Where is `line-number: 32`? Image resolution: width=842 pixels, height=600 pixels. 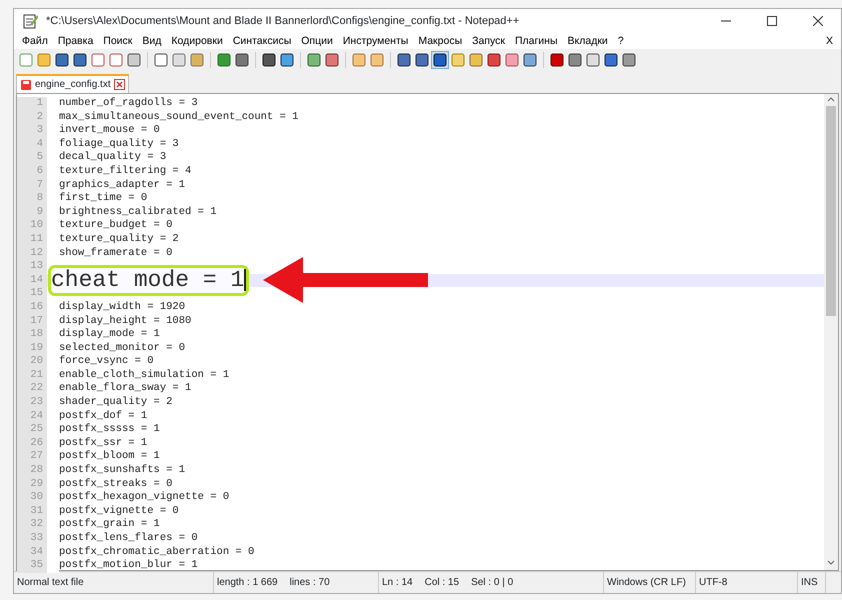
line-number: 32 is located at coordinates (32, 525).